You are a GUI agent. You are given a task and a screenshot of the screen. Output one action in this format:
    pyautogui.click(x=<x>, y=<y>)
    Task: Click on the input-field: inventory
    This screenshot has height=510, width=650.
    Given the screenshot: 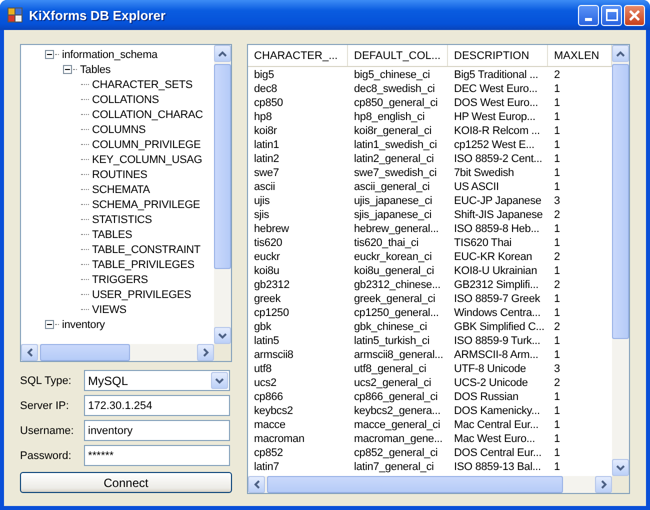 What is the action you would take?
    pyautogui.click(x=157, y=430)
    